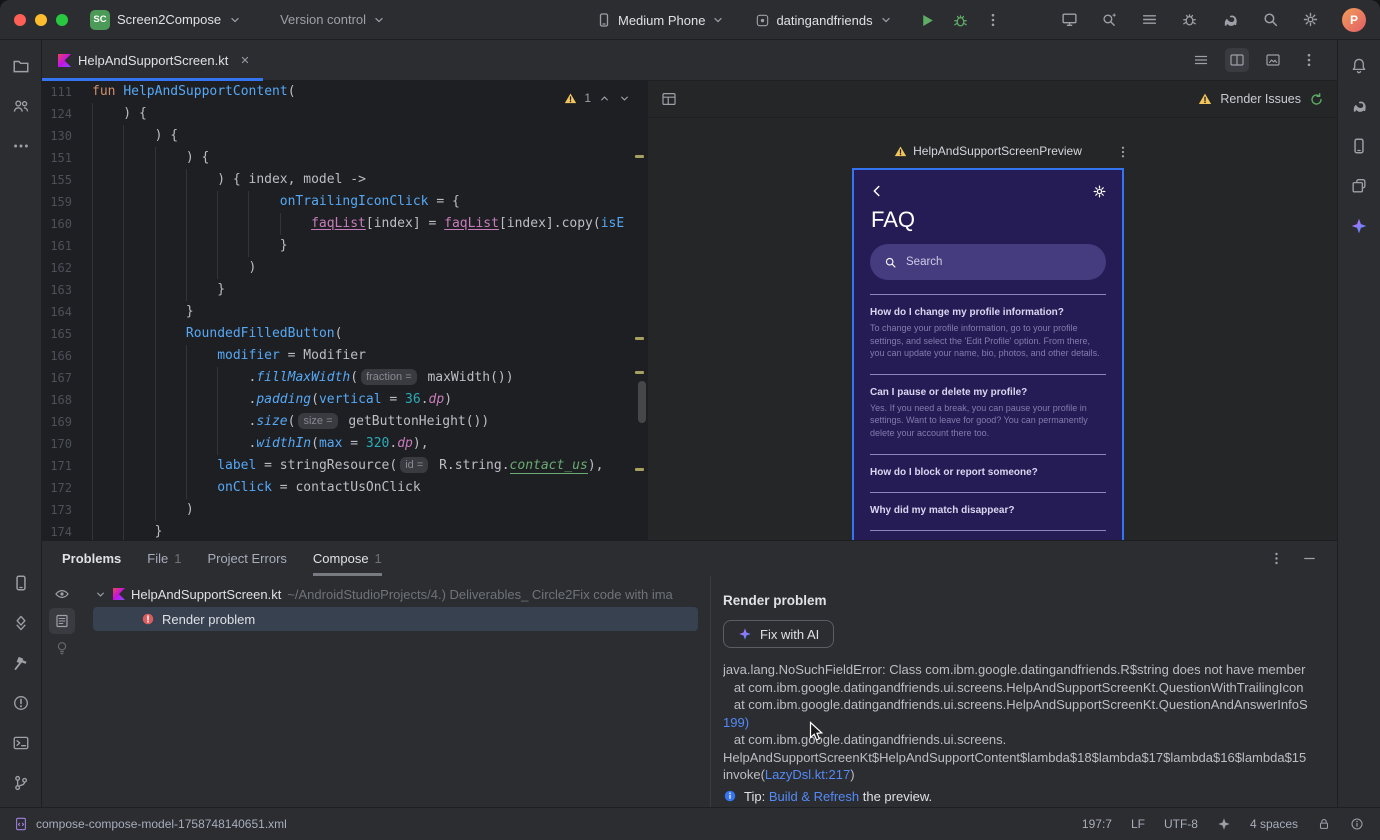 Image resolution: width=1380 pixels, height=840 pixels. What do you see at coordinates (1237, 60) in the screenshot?
I see `split-view-button` at bounding box center [1237, 60].